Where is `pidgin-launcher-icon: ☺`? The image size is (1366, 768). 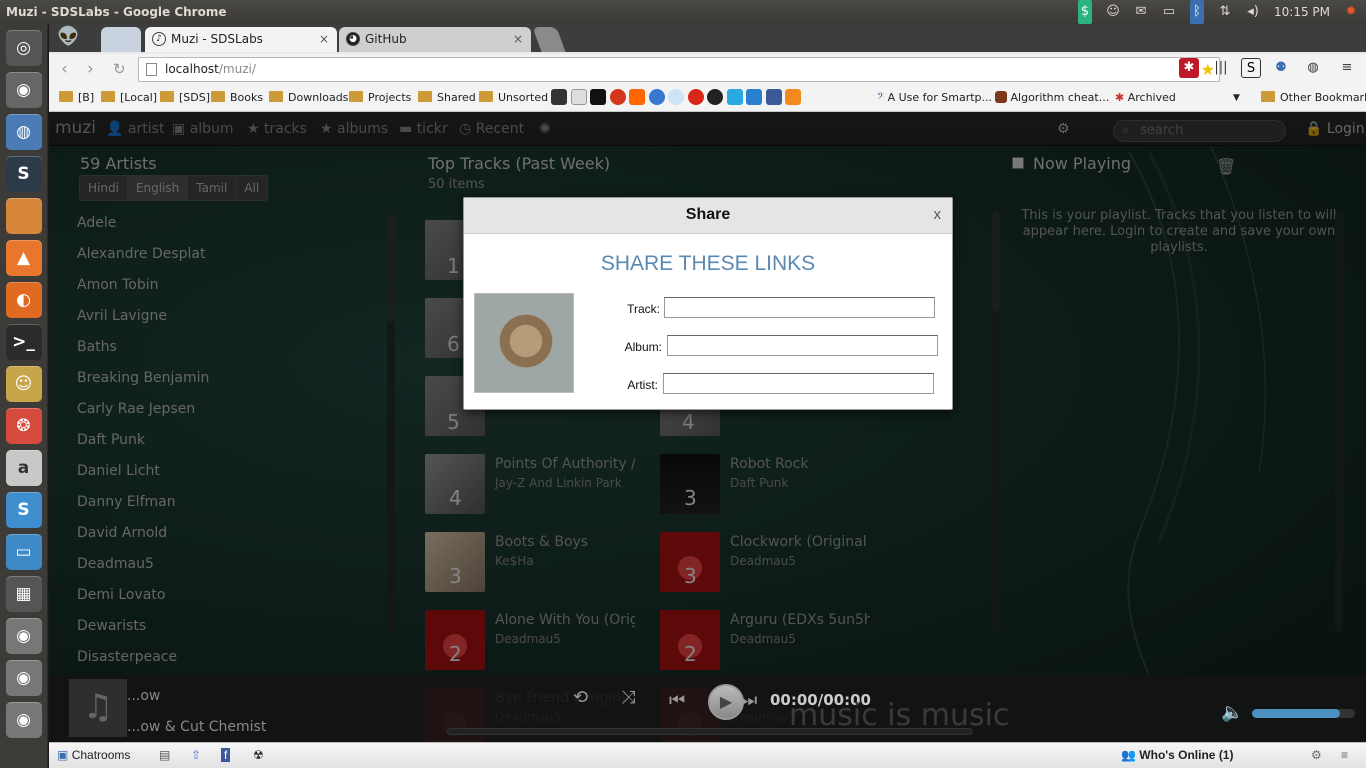 pidgin-launcher-icon: ☺ is located at coordinates (23, 384).